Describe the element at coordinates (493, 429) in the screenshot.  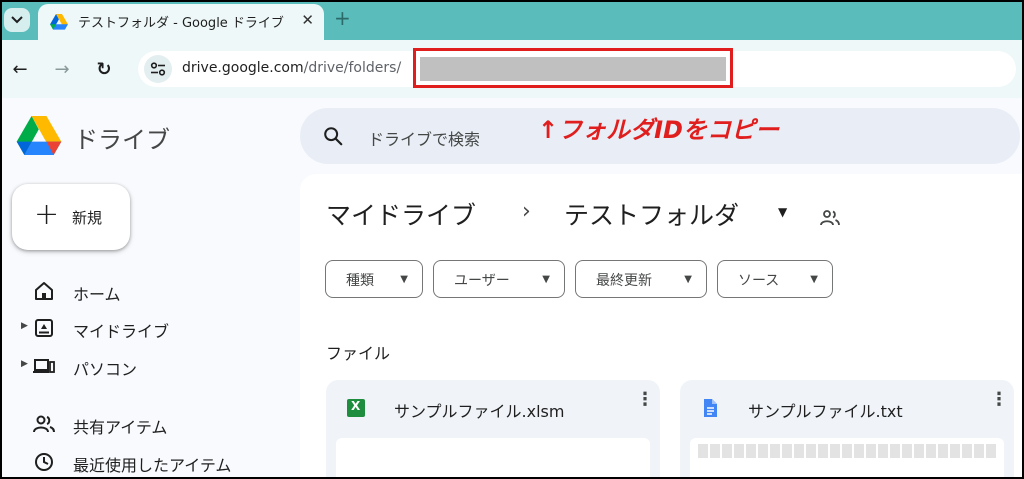
I see `file-card: X サンプルファイル.xlsm ⋮` at that location.